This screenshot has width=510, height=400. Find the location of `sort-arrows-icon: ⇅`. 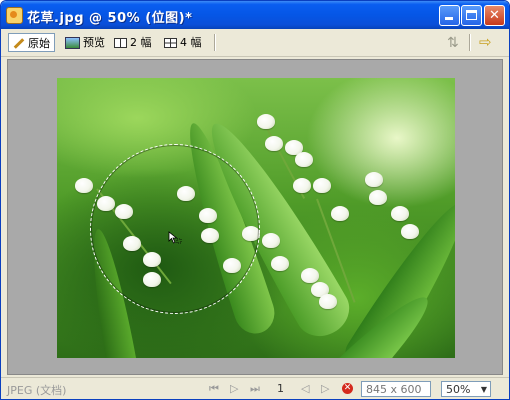

sort-arrows-icon: ⇅ is located at coordinates (453, 43).